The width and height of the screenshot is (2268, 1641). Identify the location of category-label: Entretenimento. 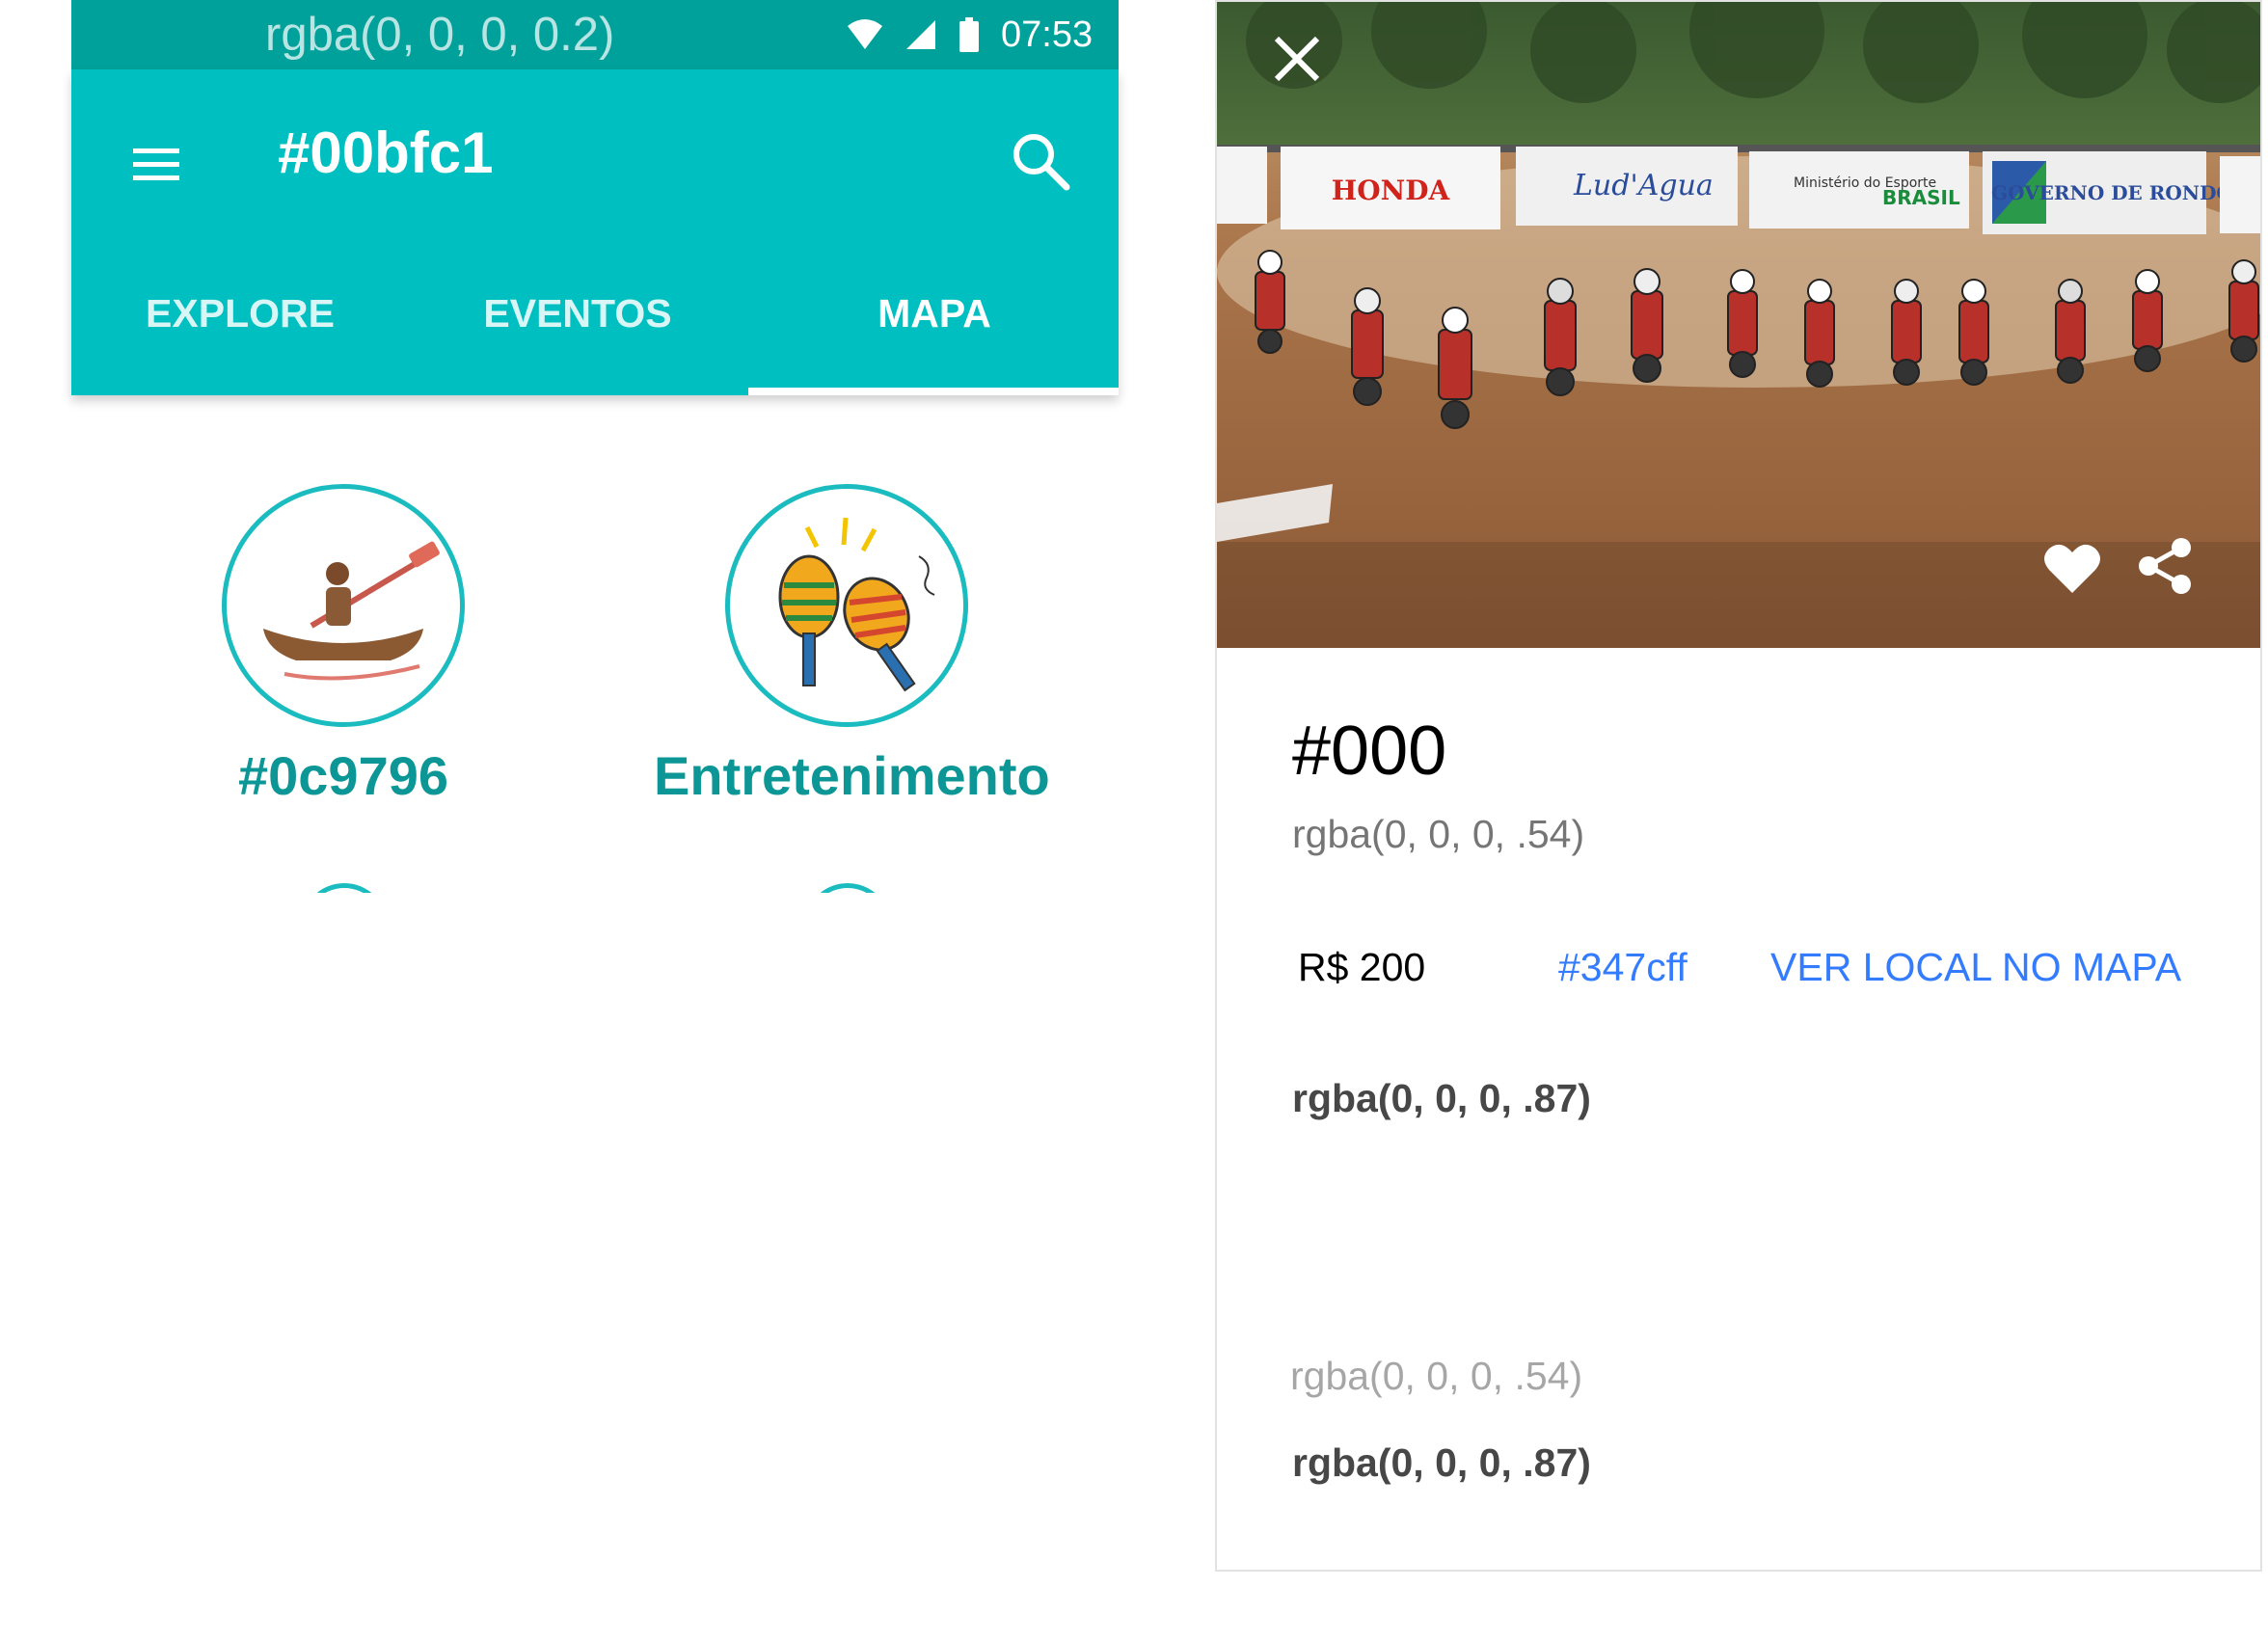
(852, 775).